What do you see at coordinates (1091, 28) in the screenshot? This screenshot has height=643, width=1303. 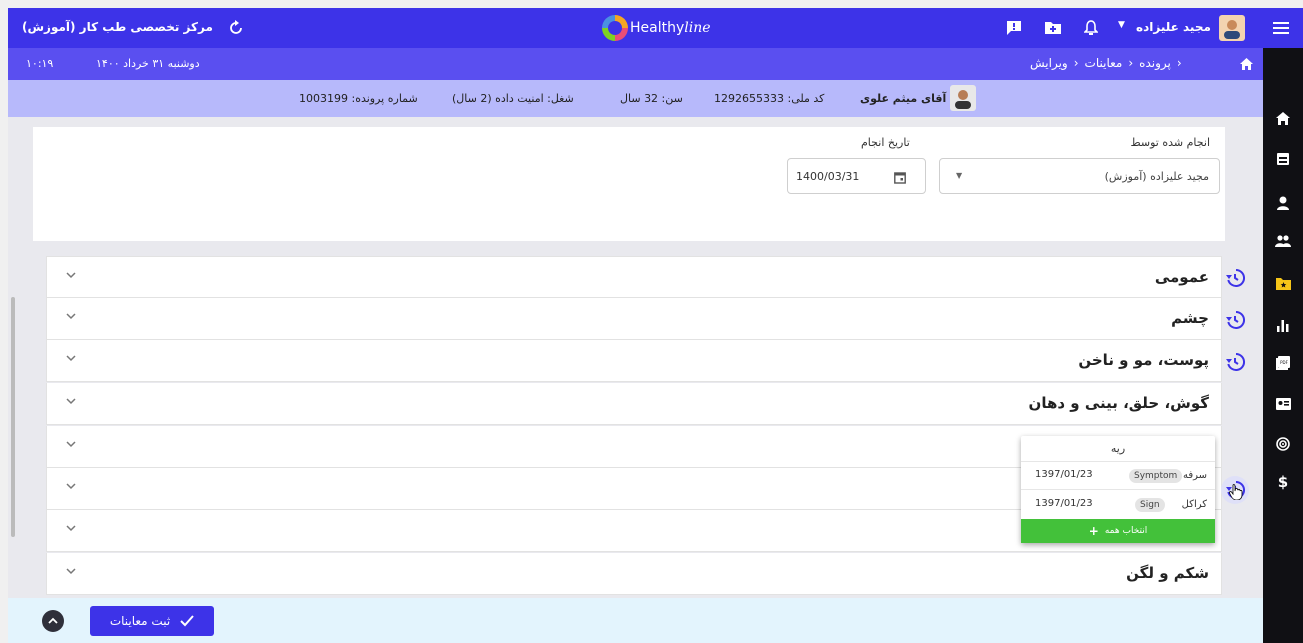 I see `bell-icon` at bounding box center [1091, 28].